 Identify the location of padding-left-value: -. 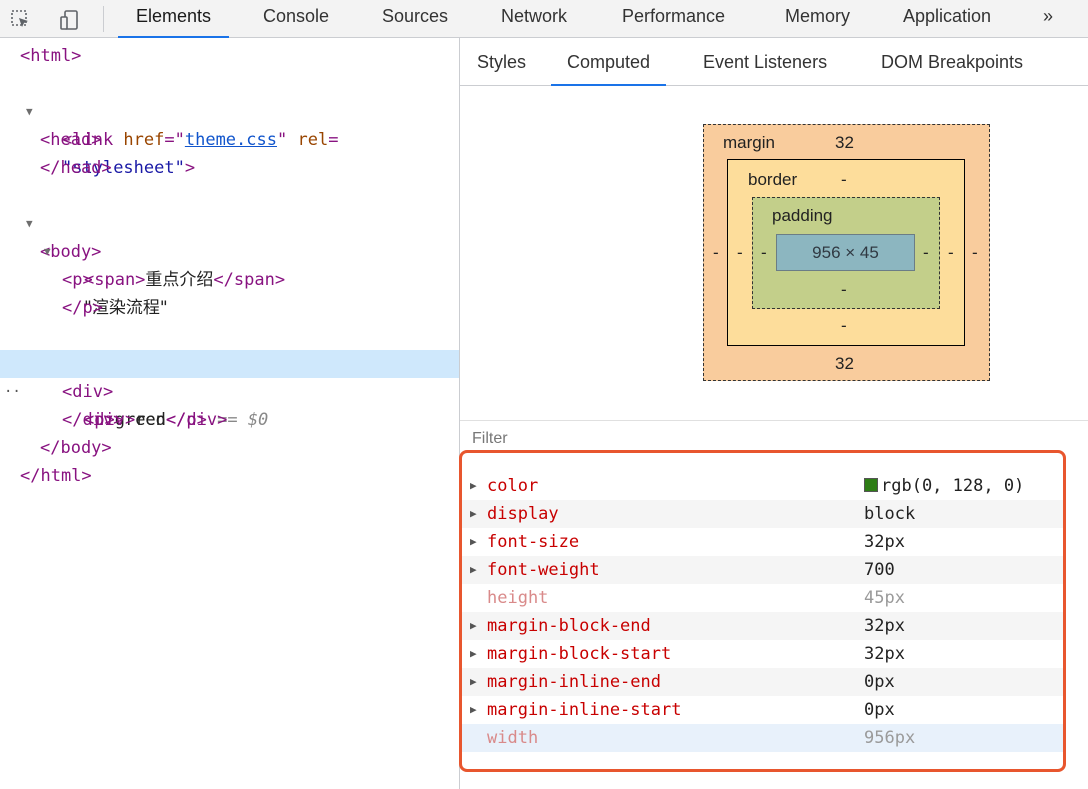
(764, 253).